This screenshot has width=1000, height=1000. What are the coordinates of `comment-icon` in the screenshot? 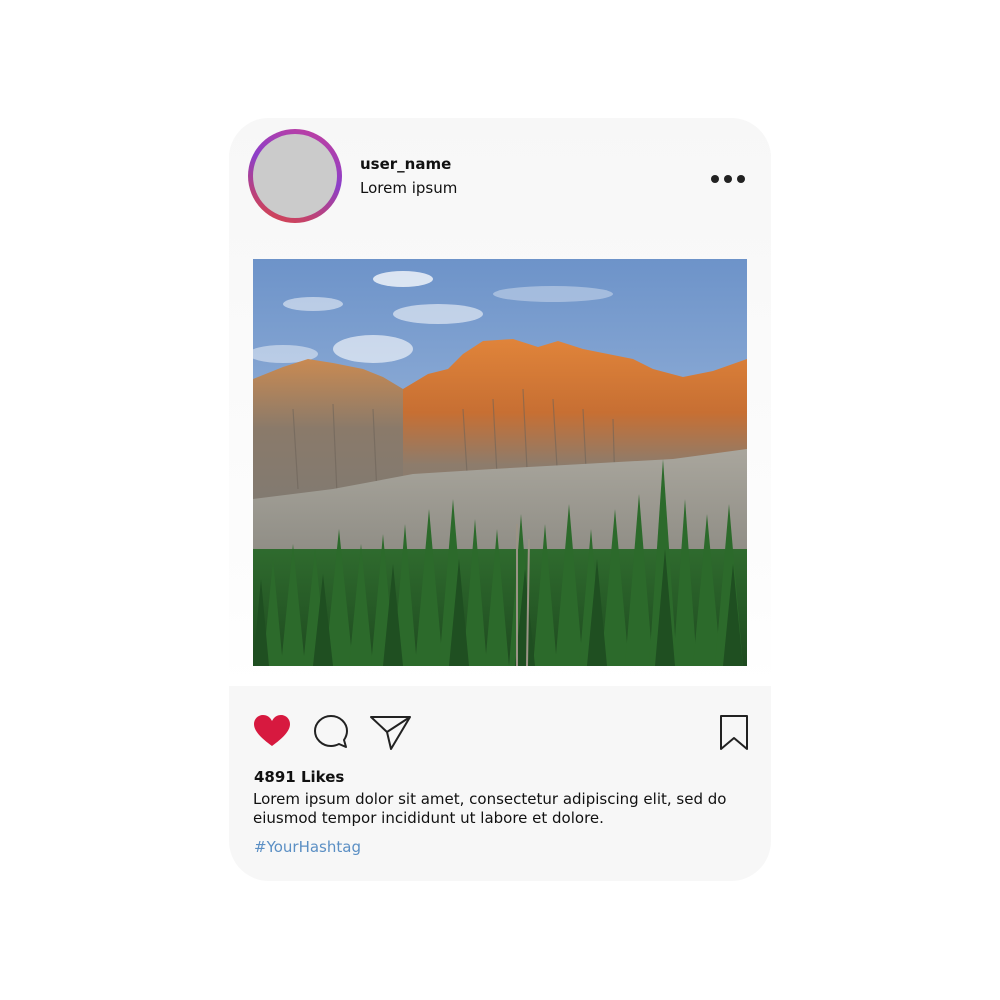 It's located at (331, 734).